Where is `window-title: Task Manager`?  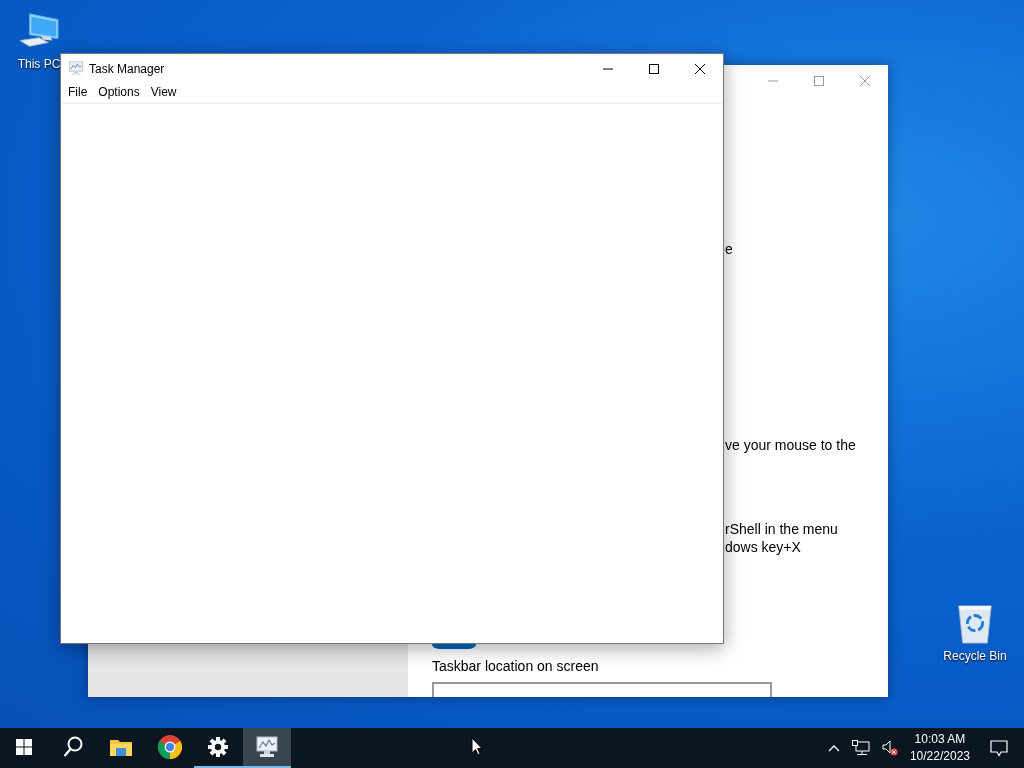
window-title: Task Manager is located at coordinates (127, 68).